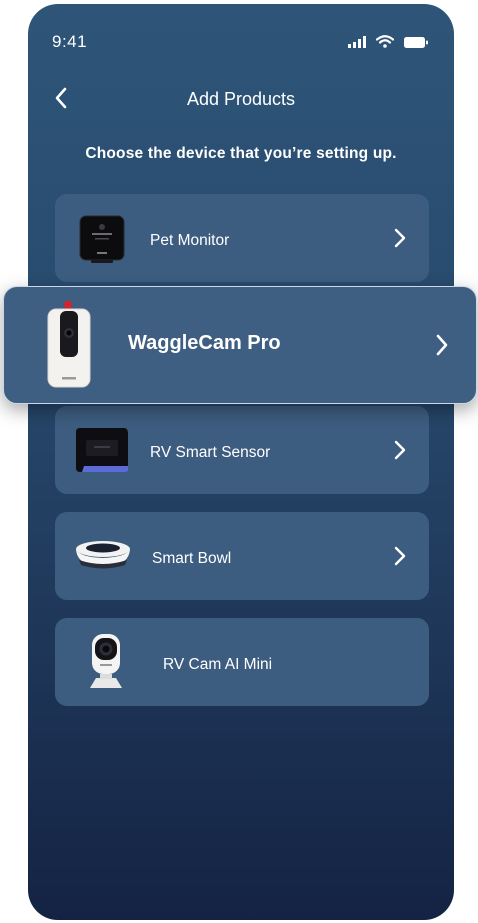 This screenshot has width=478, height=923. I want to click on product-label: Pet Monitor, so click(190, 240).